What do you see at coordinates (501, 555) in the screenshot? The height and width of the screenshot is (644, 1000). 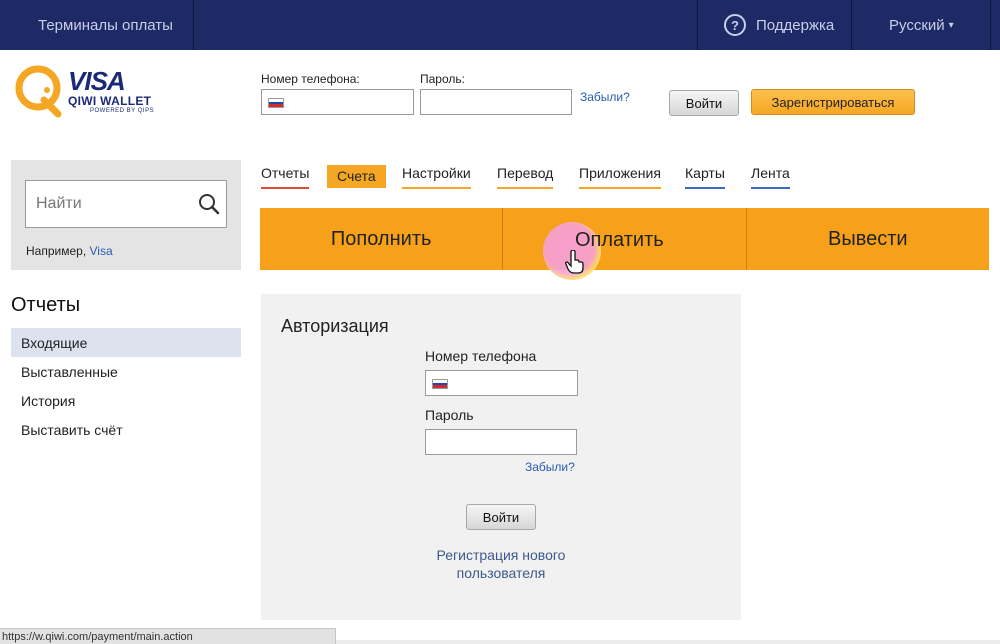 I see `register-line-1: Регистрация нового` at bounding box center [501, 555].